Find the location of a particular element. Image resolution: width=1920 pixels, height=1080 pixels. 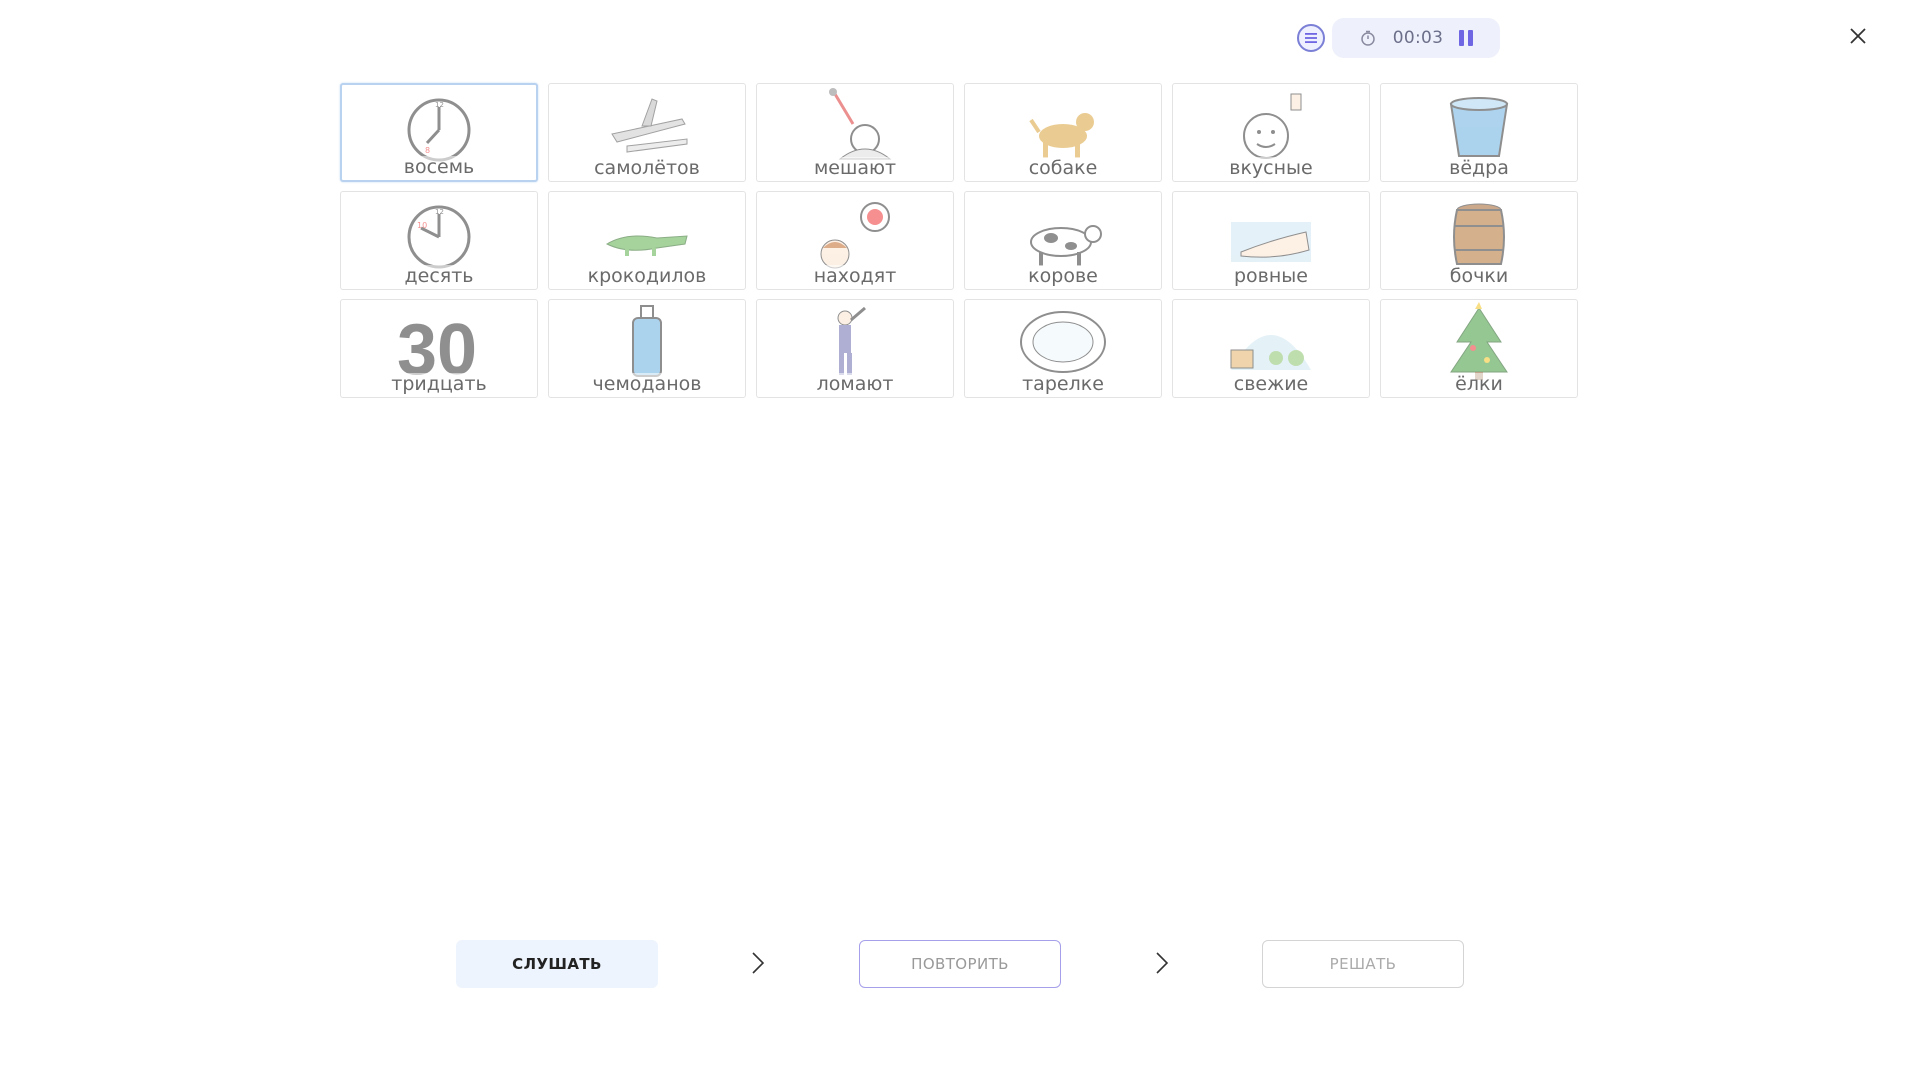

svg-text: 30 is located at coordinates (437, 345).